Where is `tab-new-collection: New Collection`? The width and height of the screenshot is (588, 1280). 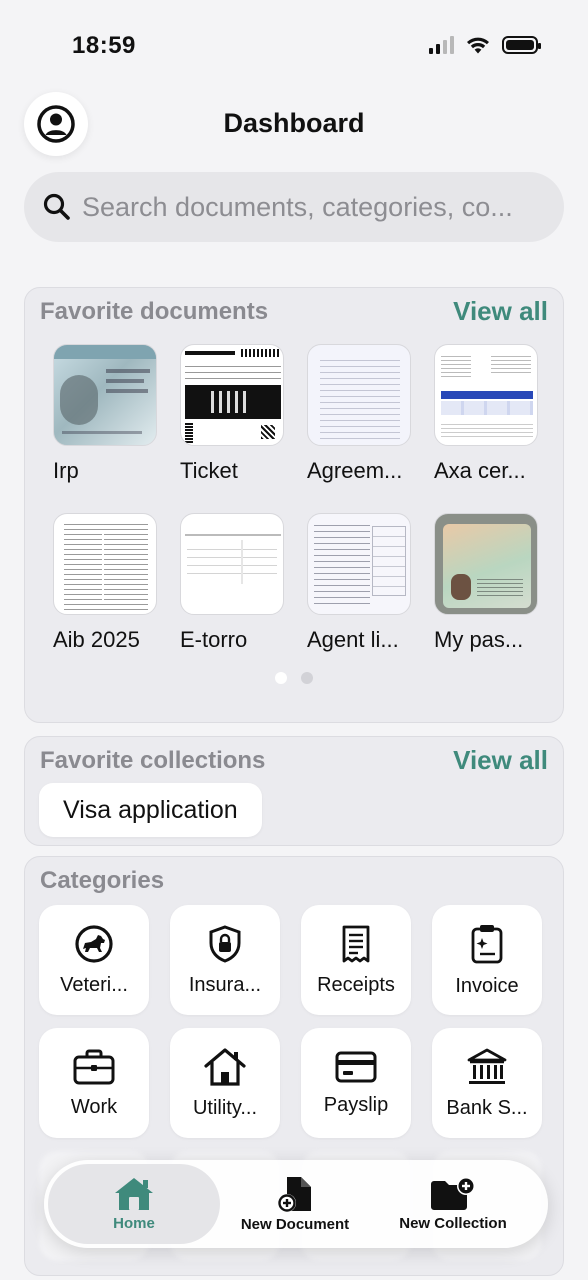
tab-new-collection: New Collection is located at coordinates (453, 1204).